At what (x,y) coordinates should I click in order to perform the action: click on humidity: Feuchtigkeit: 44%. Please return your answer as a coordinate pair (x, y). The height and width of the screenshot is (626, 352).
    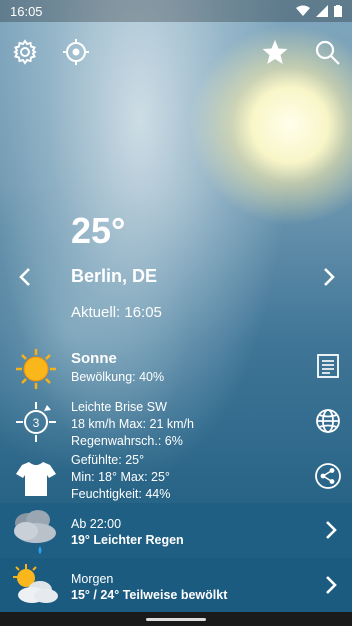
    Looking at the image, I should click on (121, 494).